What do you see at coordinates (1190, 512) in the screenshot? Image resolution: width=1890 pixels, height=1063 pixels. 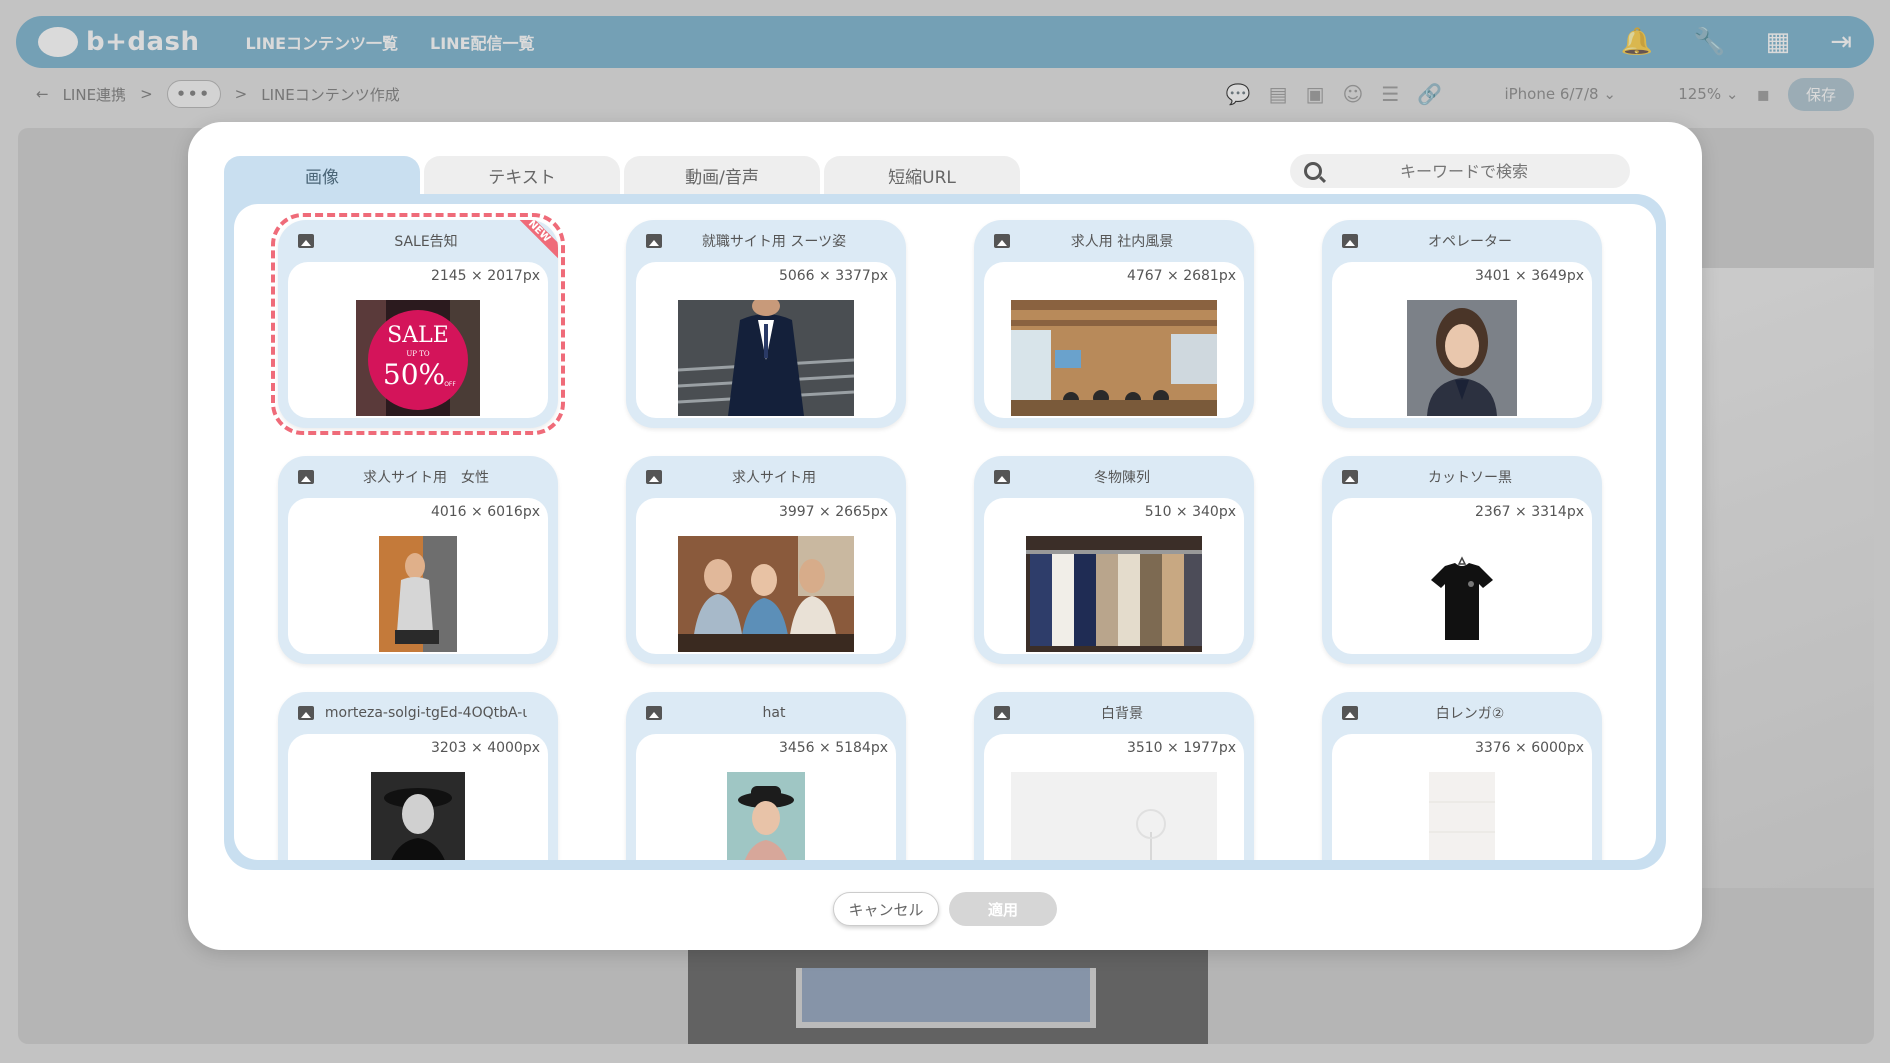 I see `image-size: 510 × 340px` at bounding box center [1190, 512].